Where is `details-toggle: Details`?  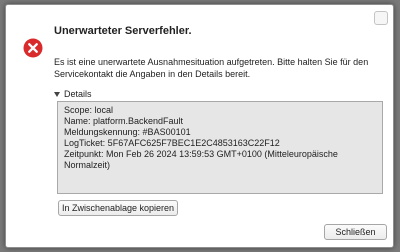 details-toggle: Details is located at coordinates (73, 94).